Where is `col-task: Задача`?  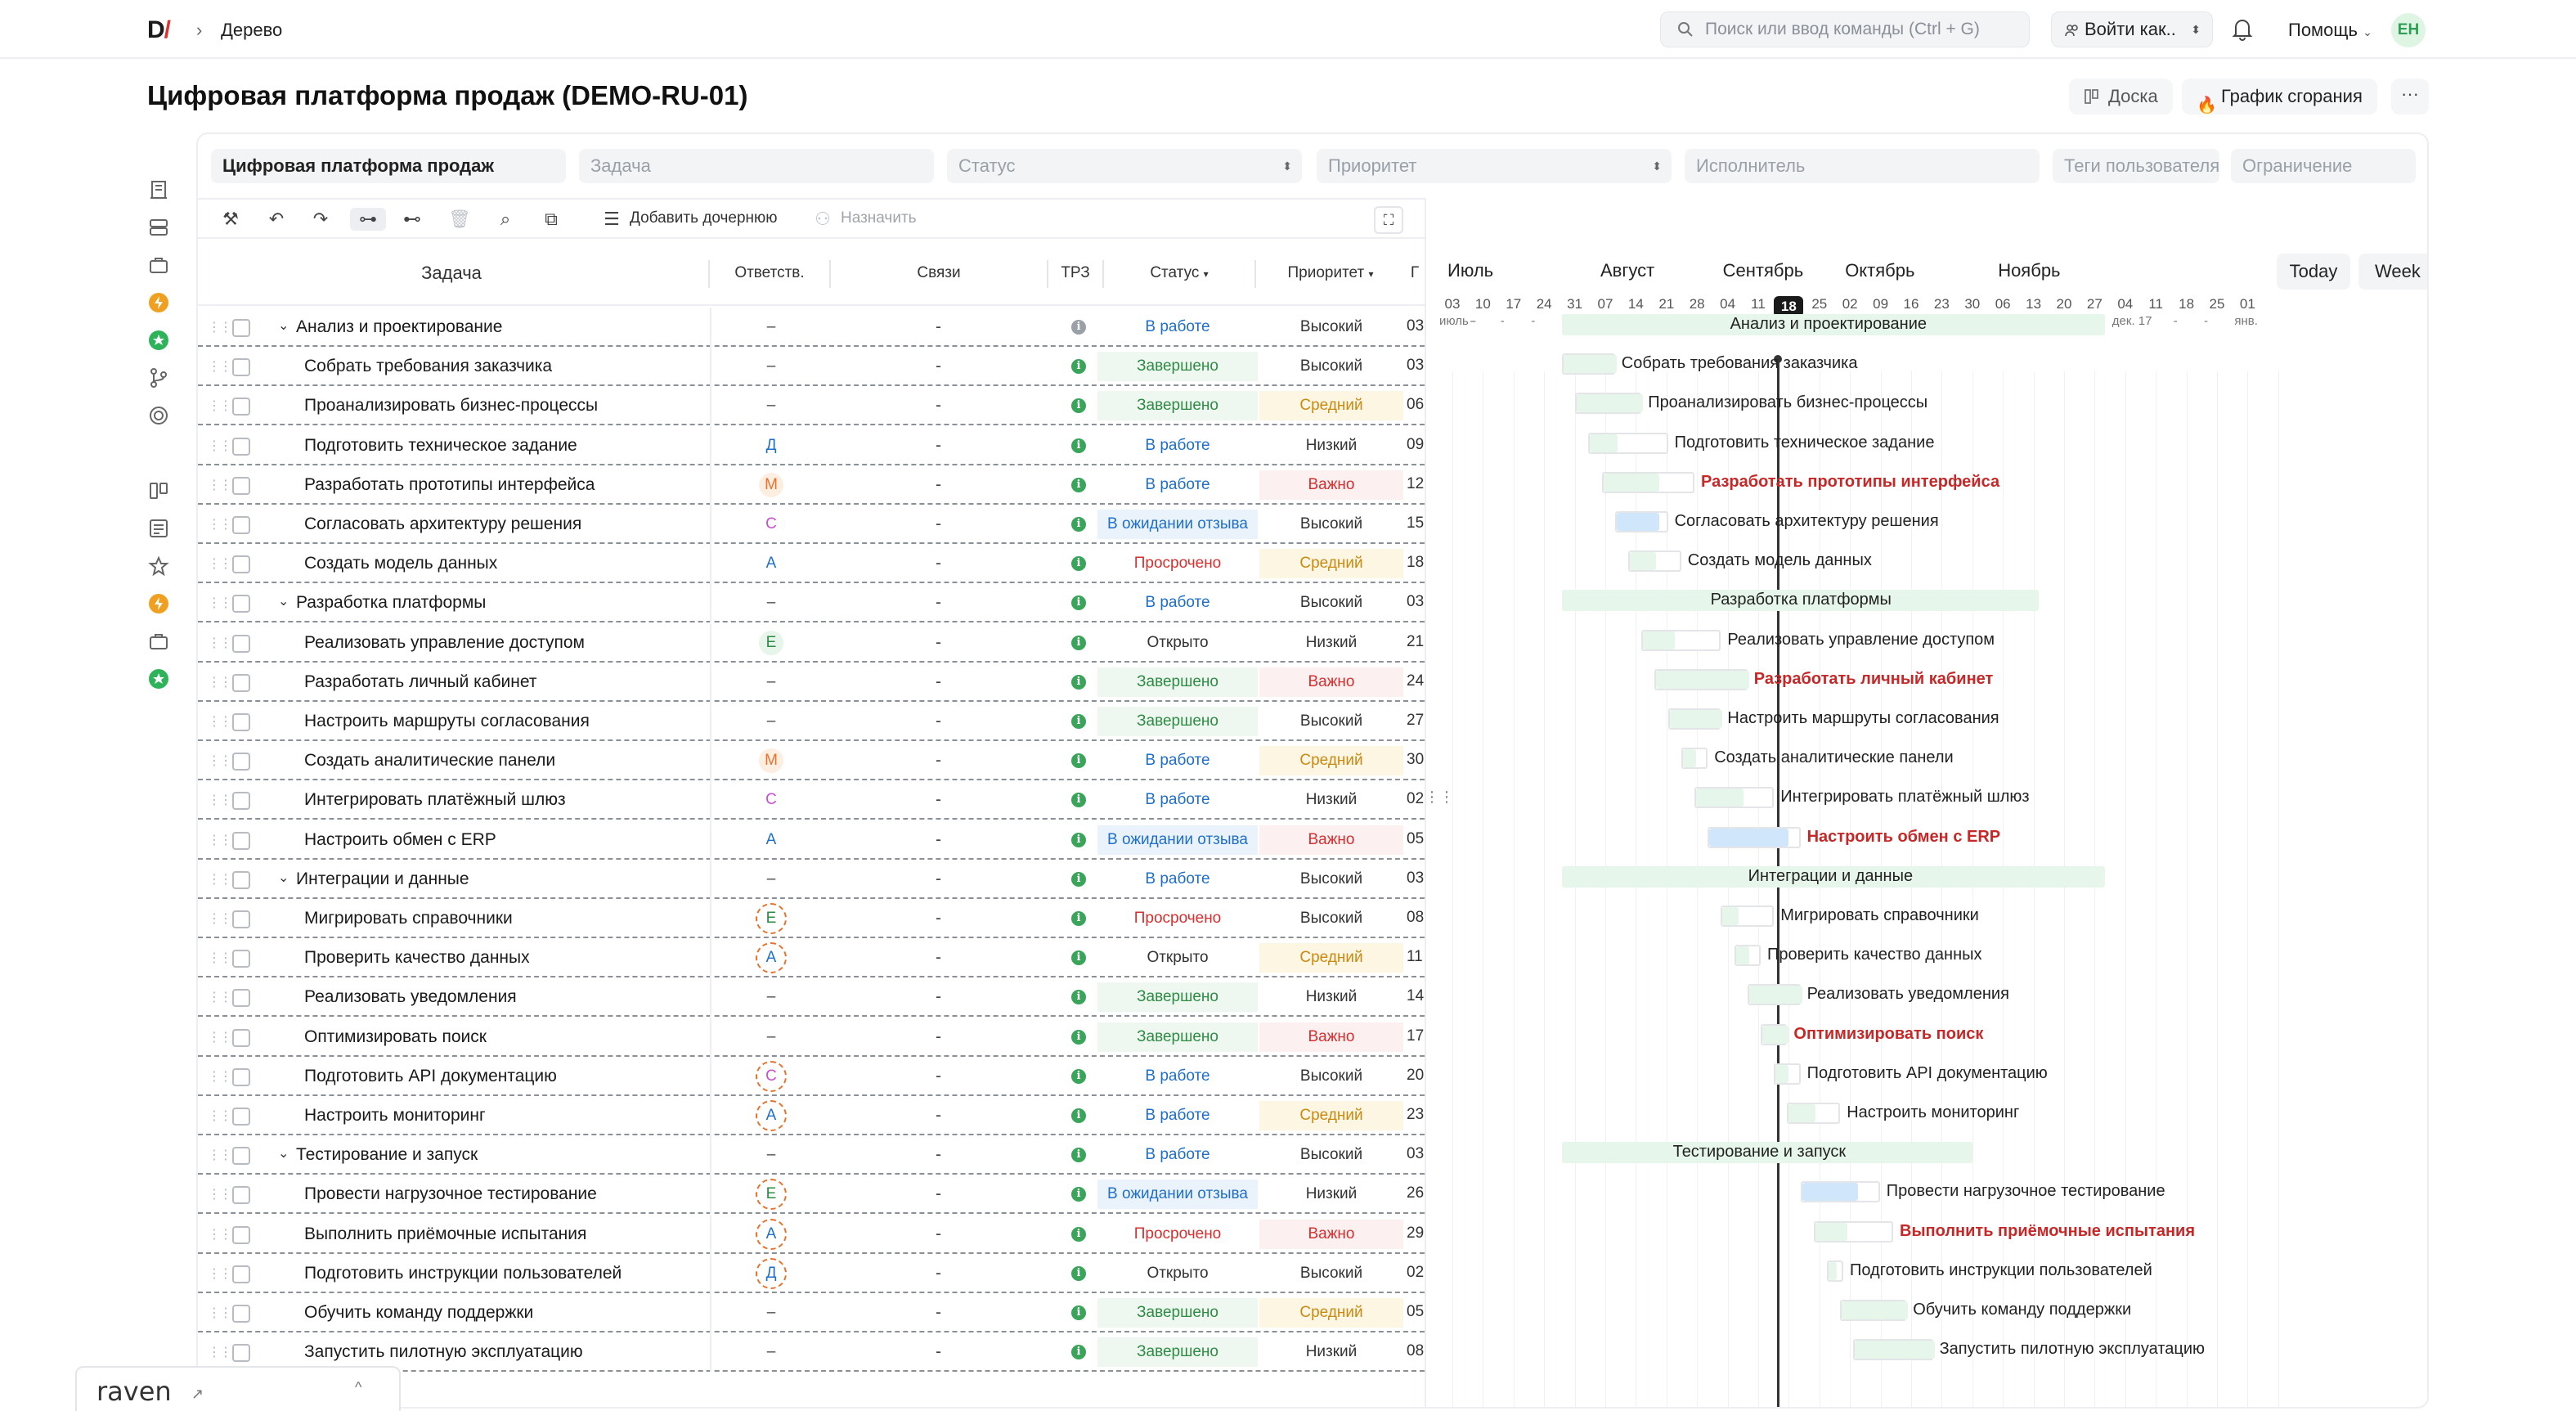 col-task: Задача is located at coordinates (451, 273).